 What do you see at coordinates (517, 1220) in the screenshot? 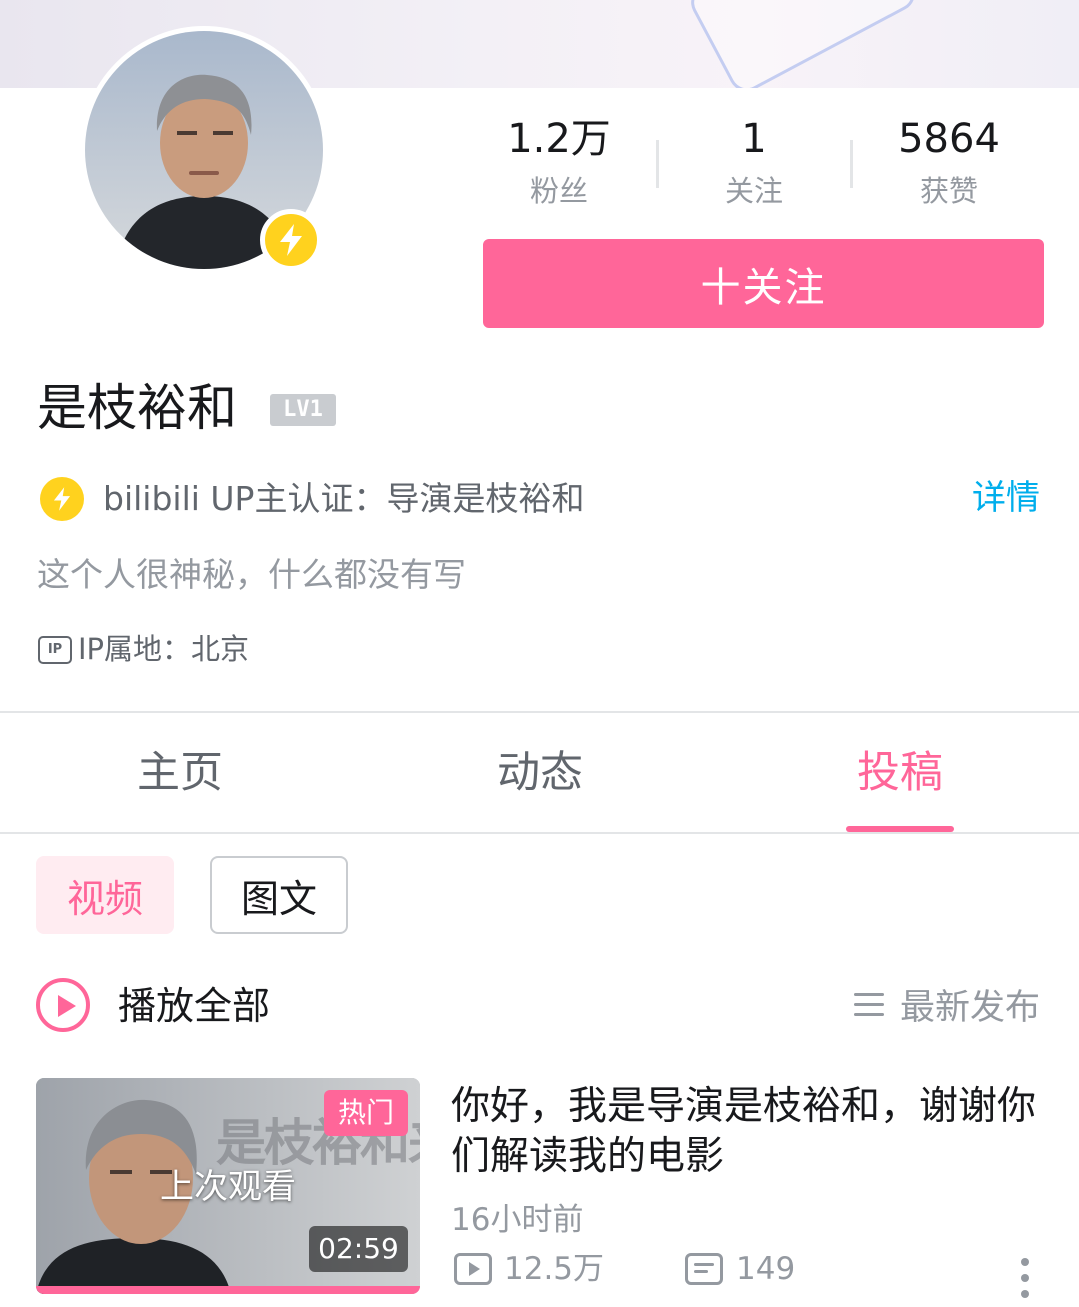
I see `video-publish-time: 16小时前` at bounding box center [517, 1220].